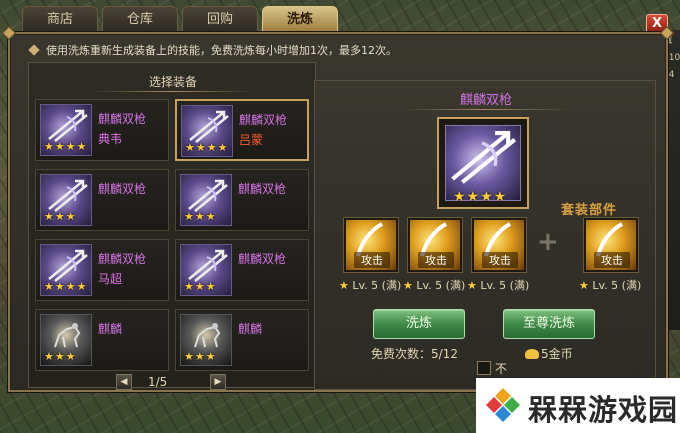 This screenshot has height=433, width=680. I want to click on tab-warehouse: 仓库, so click(140, 19).